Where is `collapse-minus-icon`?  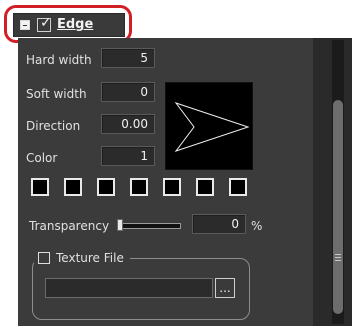
collapse-minus-icon is located at coordinates (25, 25).